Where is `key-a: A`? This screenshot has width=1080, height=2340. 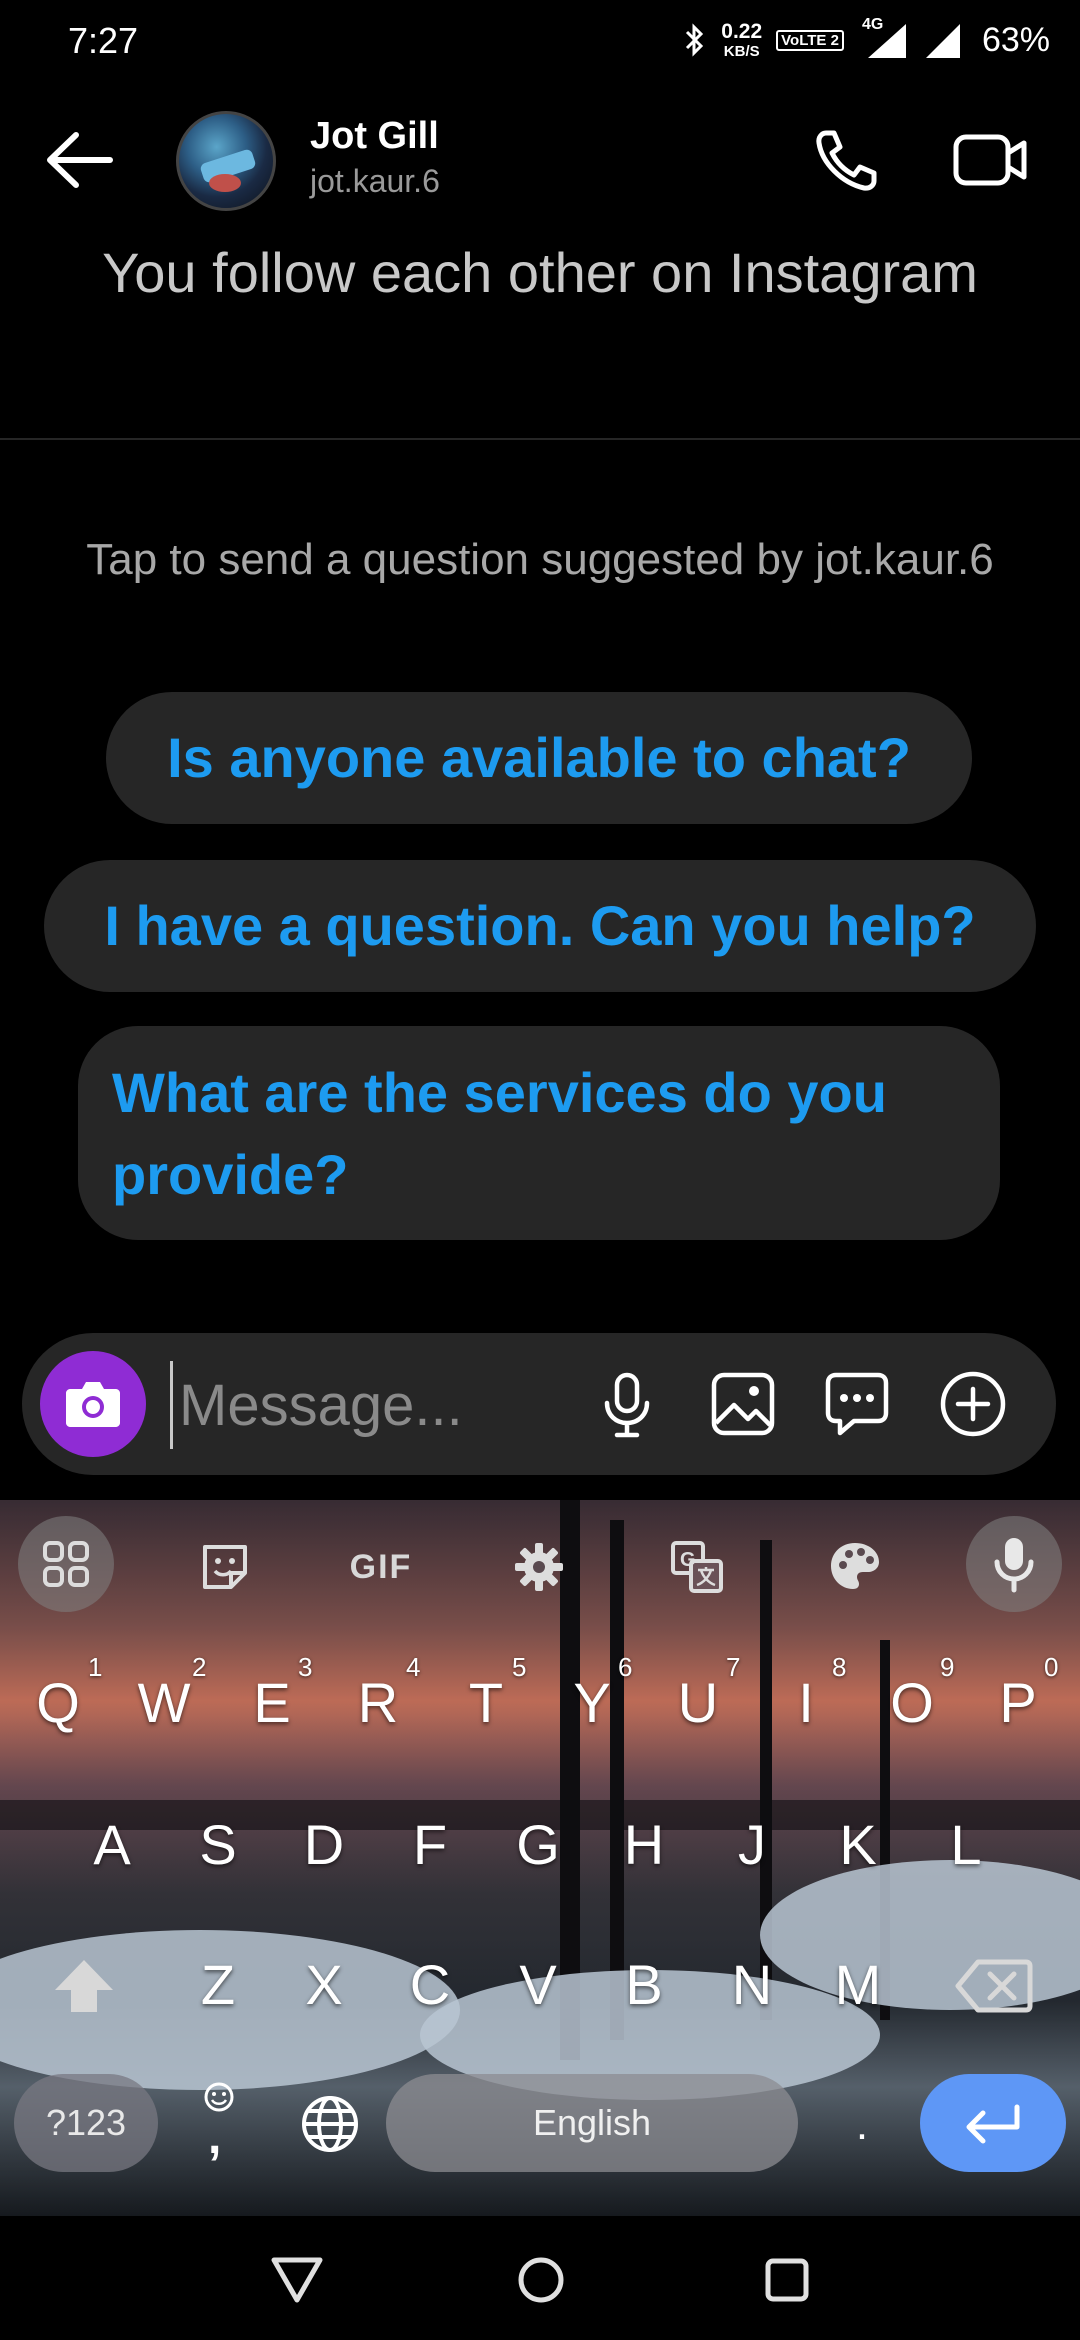 key-a: A is located at coordinates (112, 1845).